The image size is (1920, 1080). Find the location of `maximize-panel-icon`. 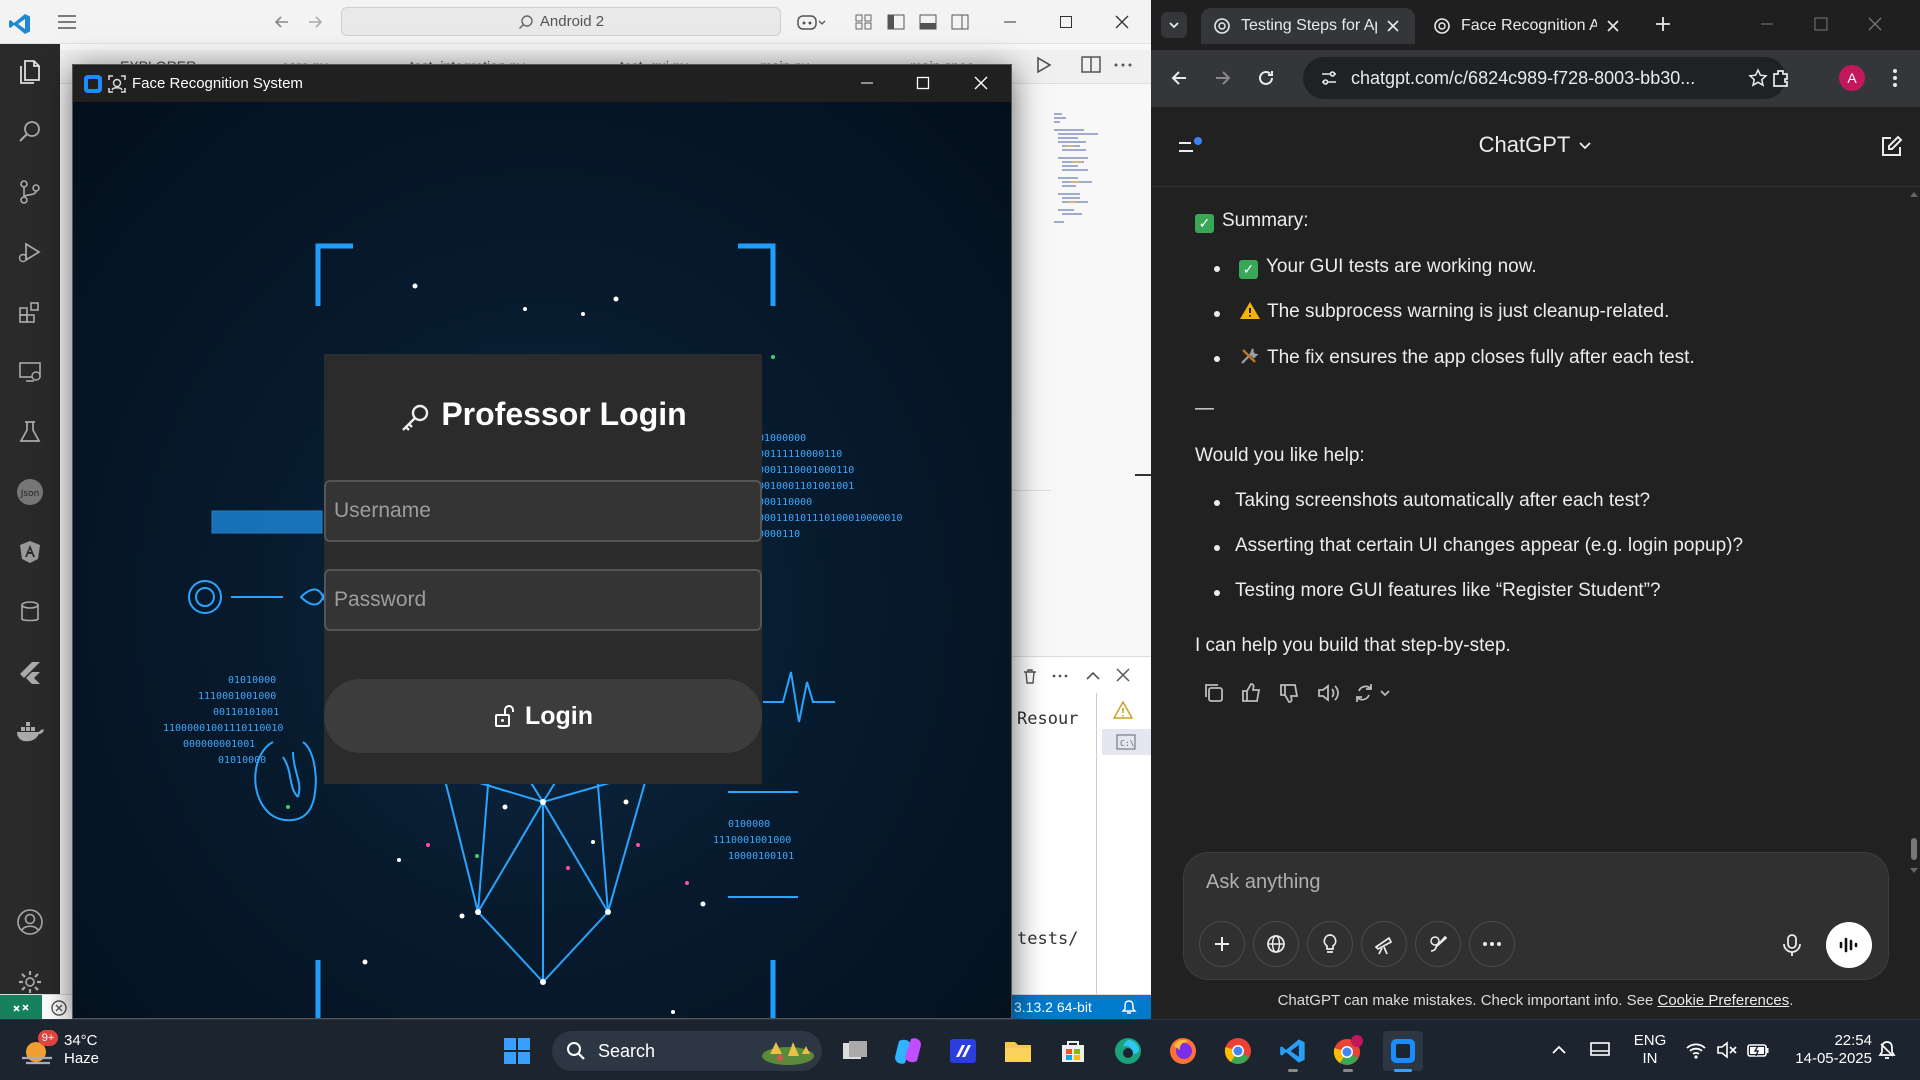

maximize-panel-icon is located at coordinates (1093, 676).